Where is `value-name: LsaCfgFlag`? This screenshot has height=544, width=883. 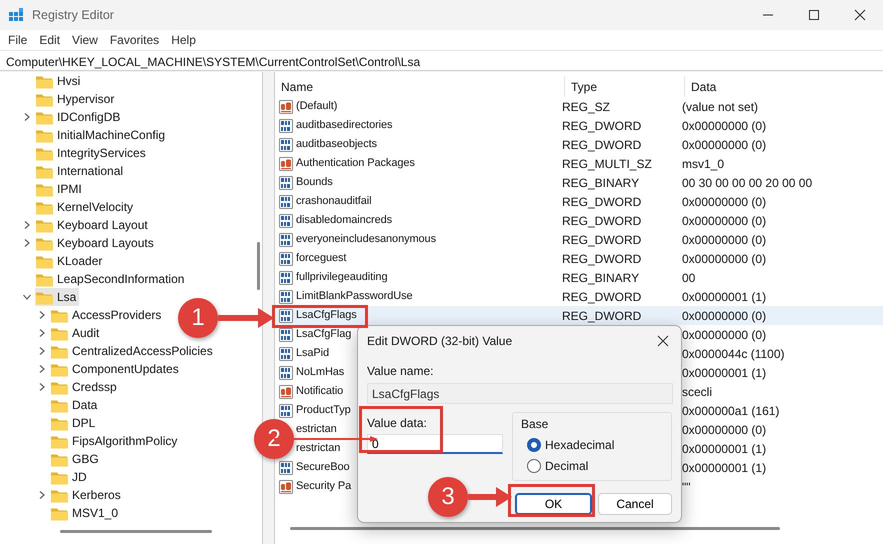
value-name: LsaCfgFlag is located at coordinates (324, 334).